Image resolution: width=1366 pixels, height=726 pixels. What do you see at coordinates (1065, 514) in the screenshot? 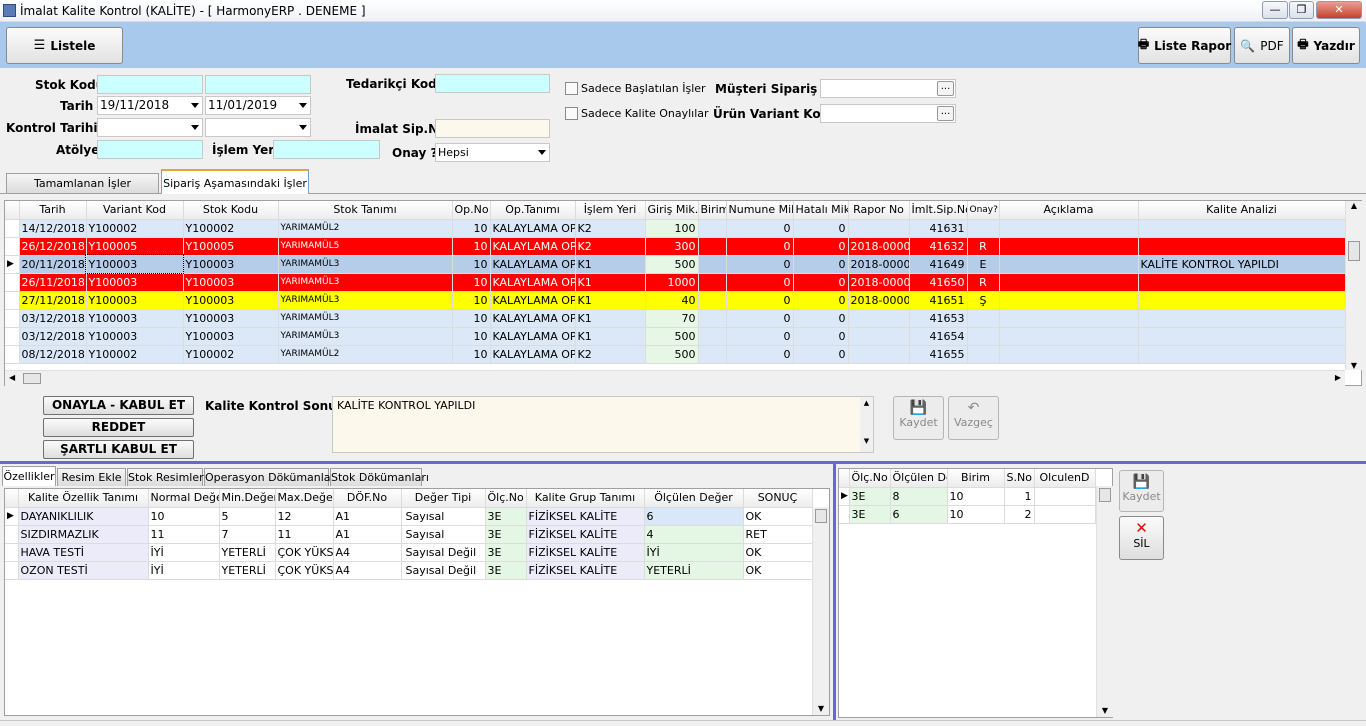
I see `cell-od` at bounding box center [1065, 514].